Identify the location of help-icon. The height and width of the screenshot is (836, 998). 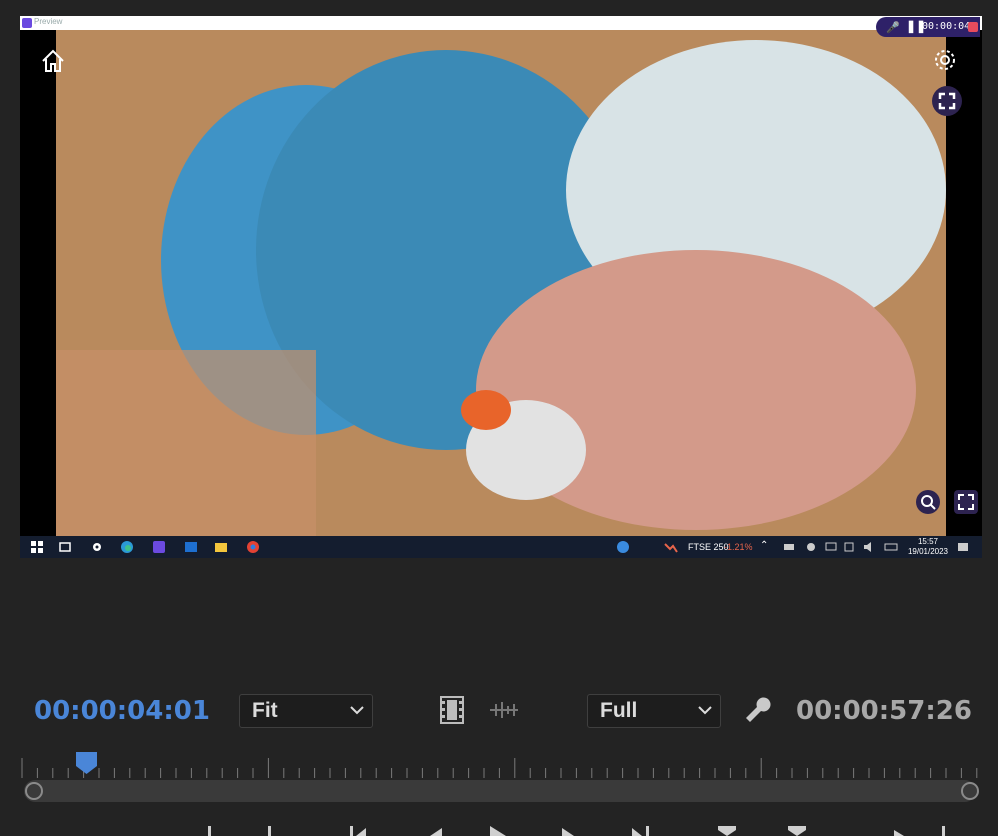
(623, 547).